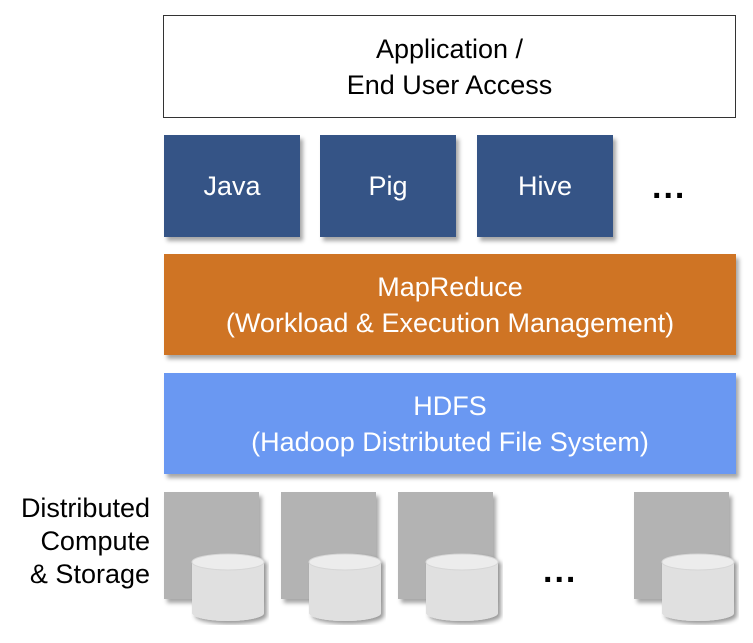 The height and width of the screenshot is (643, 753). What do you see at coordinates (449, 48) in the screenshot?
I see `application-line1: Application /` at bounding box center [449, 48].